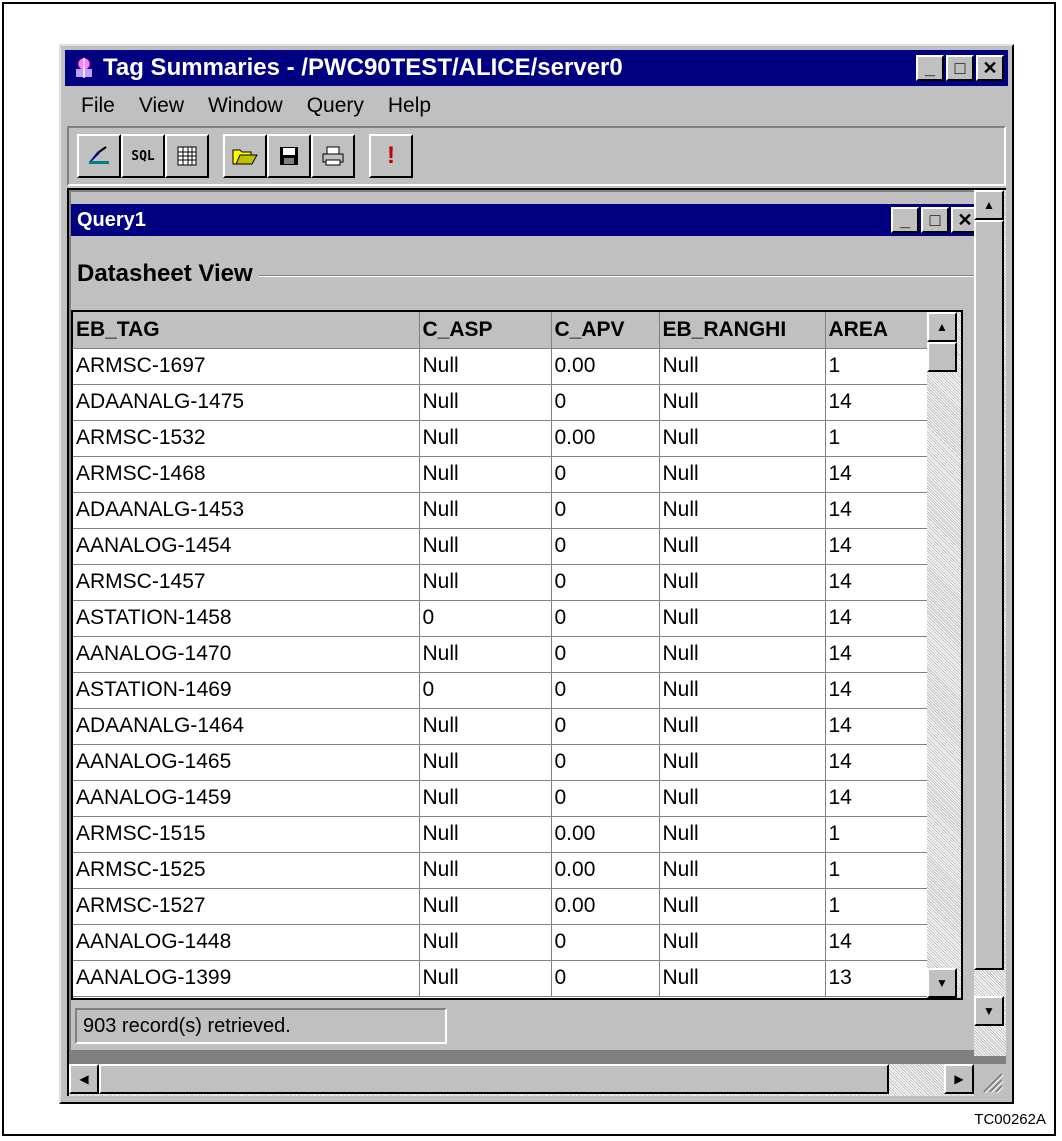  What do you see at coordinates (742, 330) in the screenshot?
I see `col-header-eb-ranghi: EB_RANGHI` at bounding box center [742, 330].